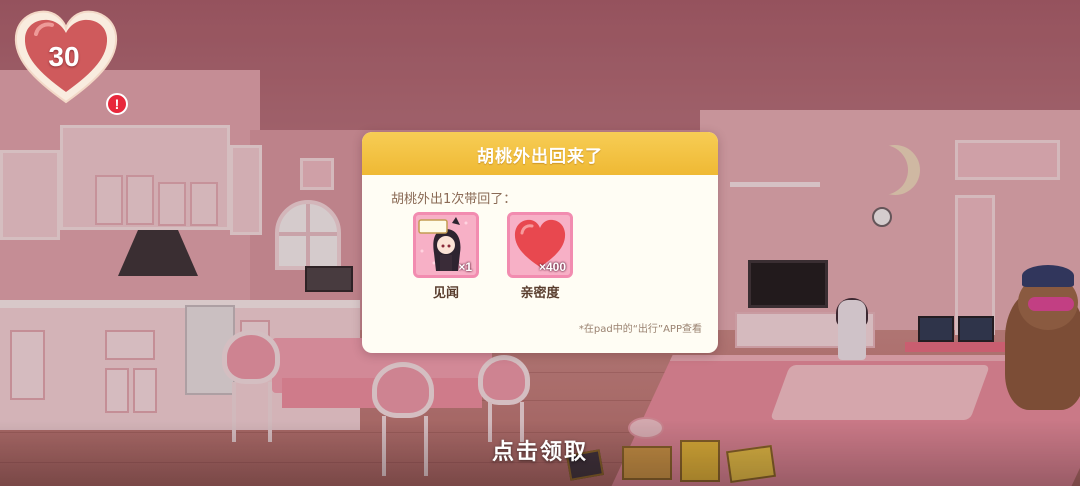  I want to click on affection-heart-badge: 30 !, so click(70, 61).